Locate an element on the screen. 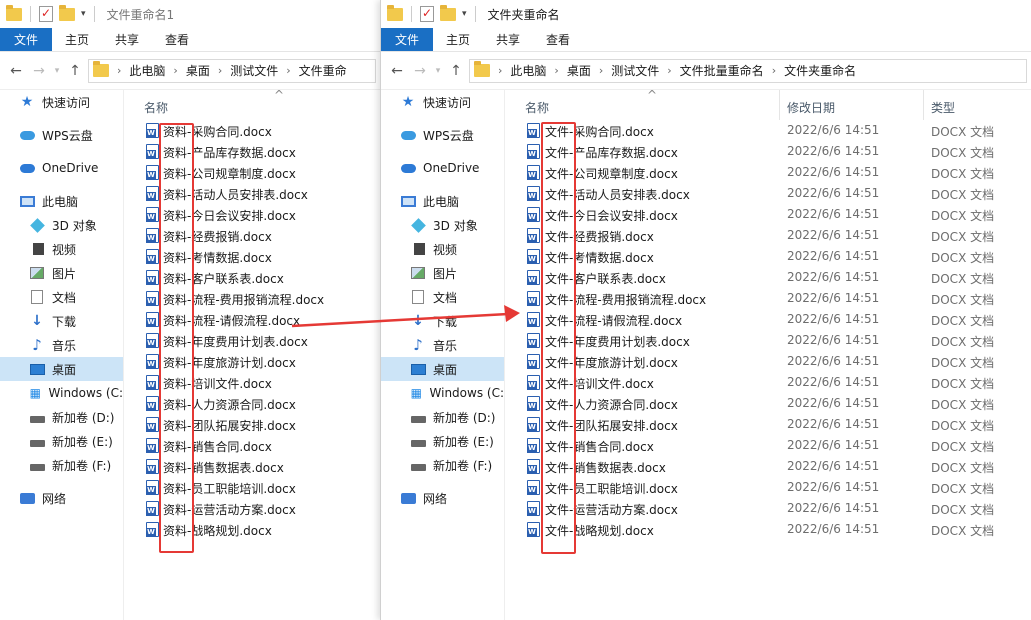  file-row: 文件-销售数据表.docx 2022/6/6 14:51 DOCX 文档 is located at coordinates (770, 466).